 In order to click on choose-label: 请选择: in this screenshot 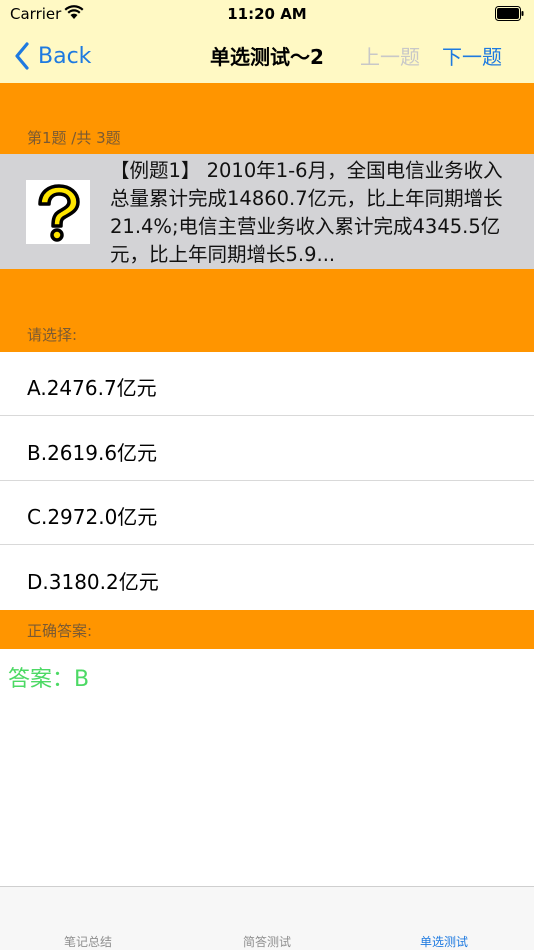, I will do `click(52, 335)`.